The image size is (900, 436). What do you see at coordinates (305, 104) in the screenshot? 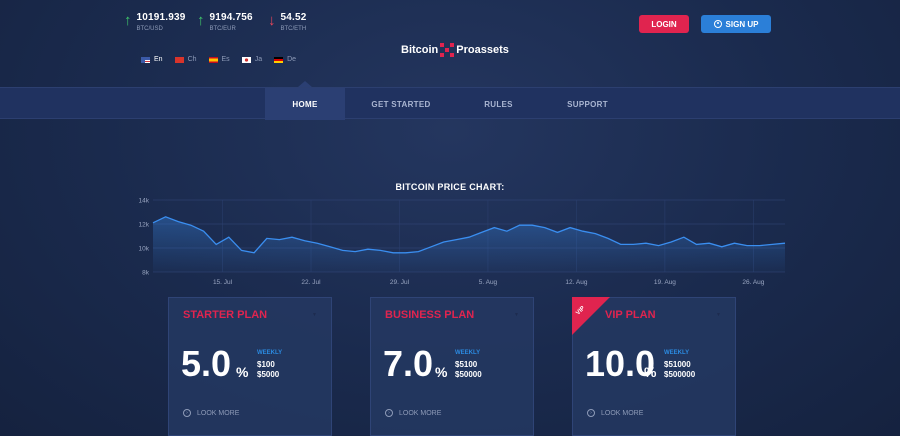
I see `nav-home: HOME` at bounding box center [305, 104].